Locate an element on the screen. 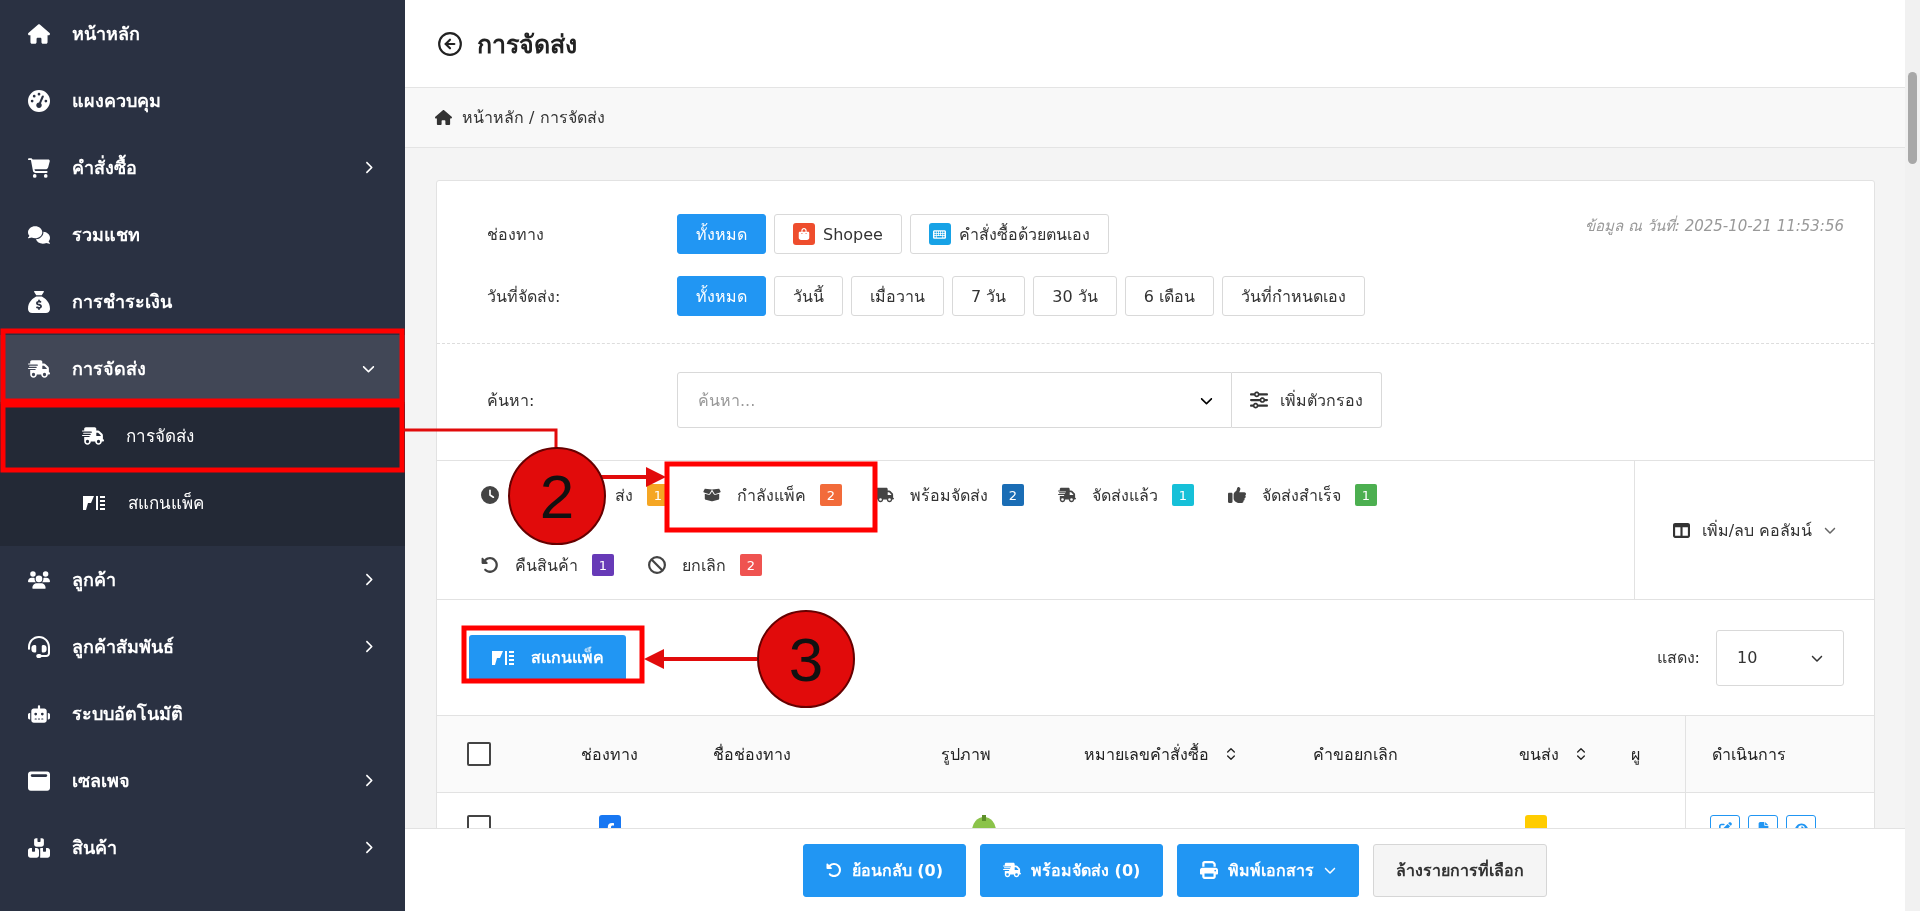  annotation-arrow is located at coordinates (633, 477).